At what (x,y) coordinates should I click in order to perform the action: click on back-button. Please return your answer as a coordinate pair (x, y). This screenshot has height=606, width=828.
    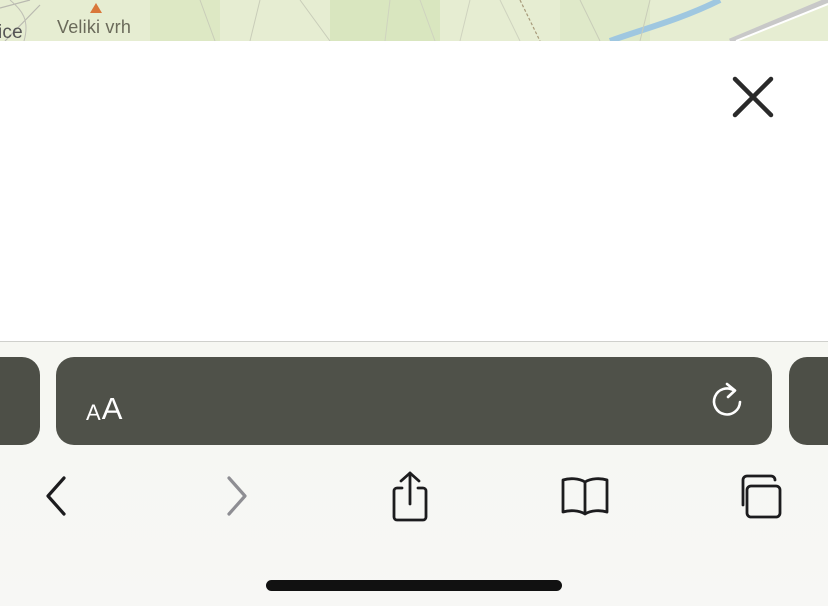
    Looking at the image, I should click on (57, 496).